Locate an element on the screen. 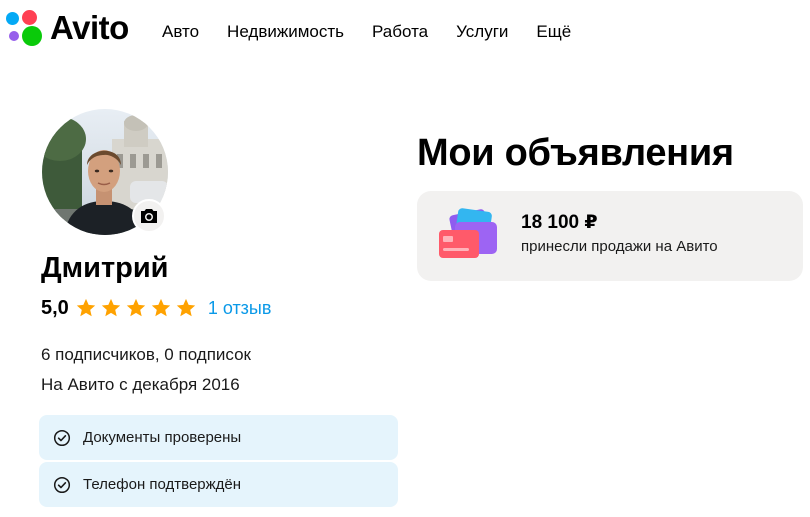  rating-stars is located at coordinates (136, 308).